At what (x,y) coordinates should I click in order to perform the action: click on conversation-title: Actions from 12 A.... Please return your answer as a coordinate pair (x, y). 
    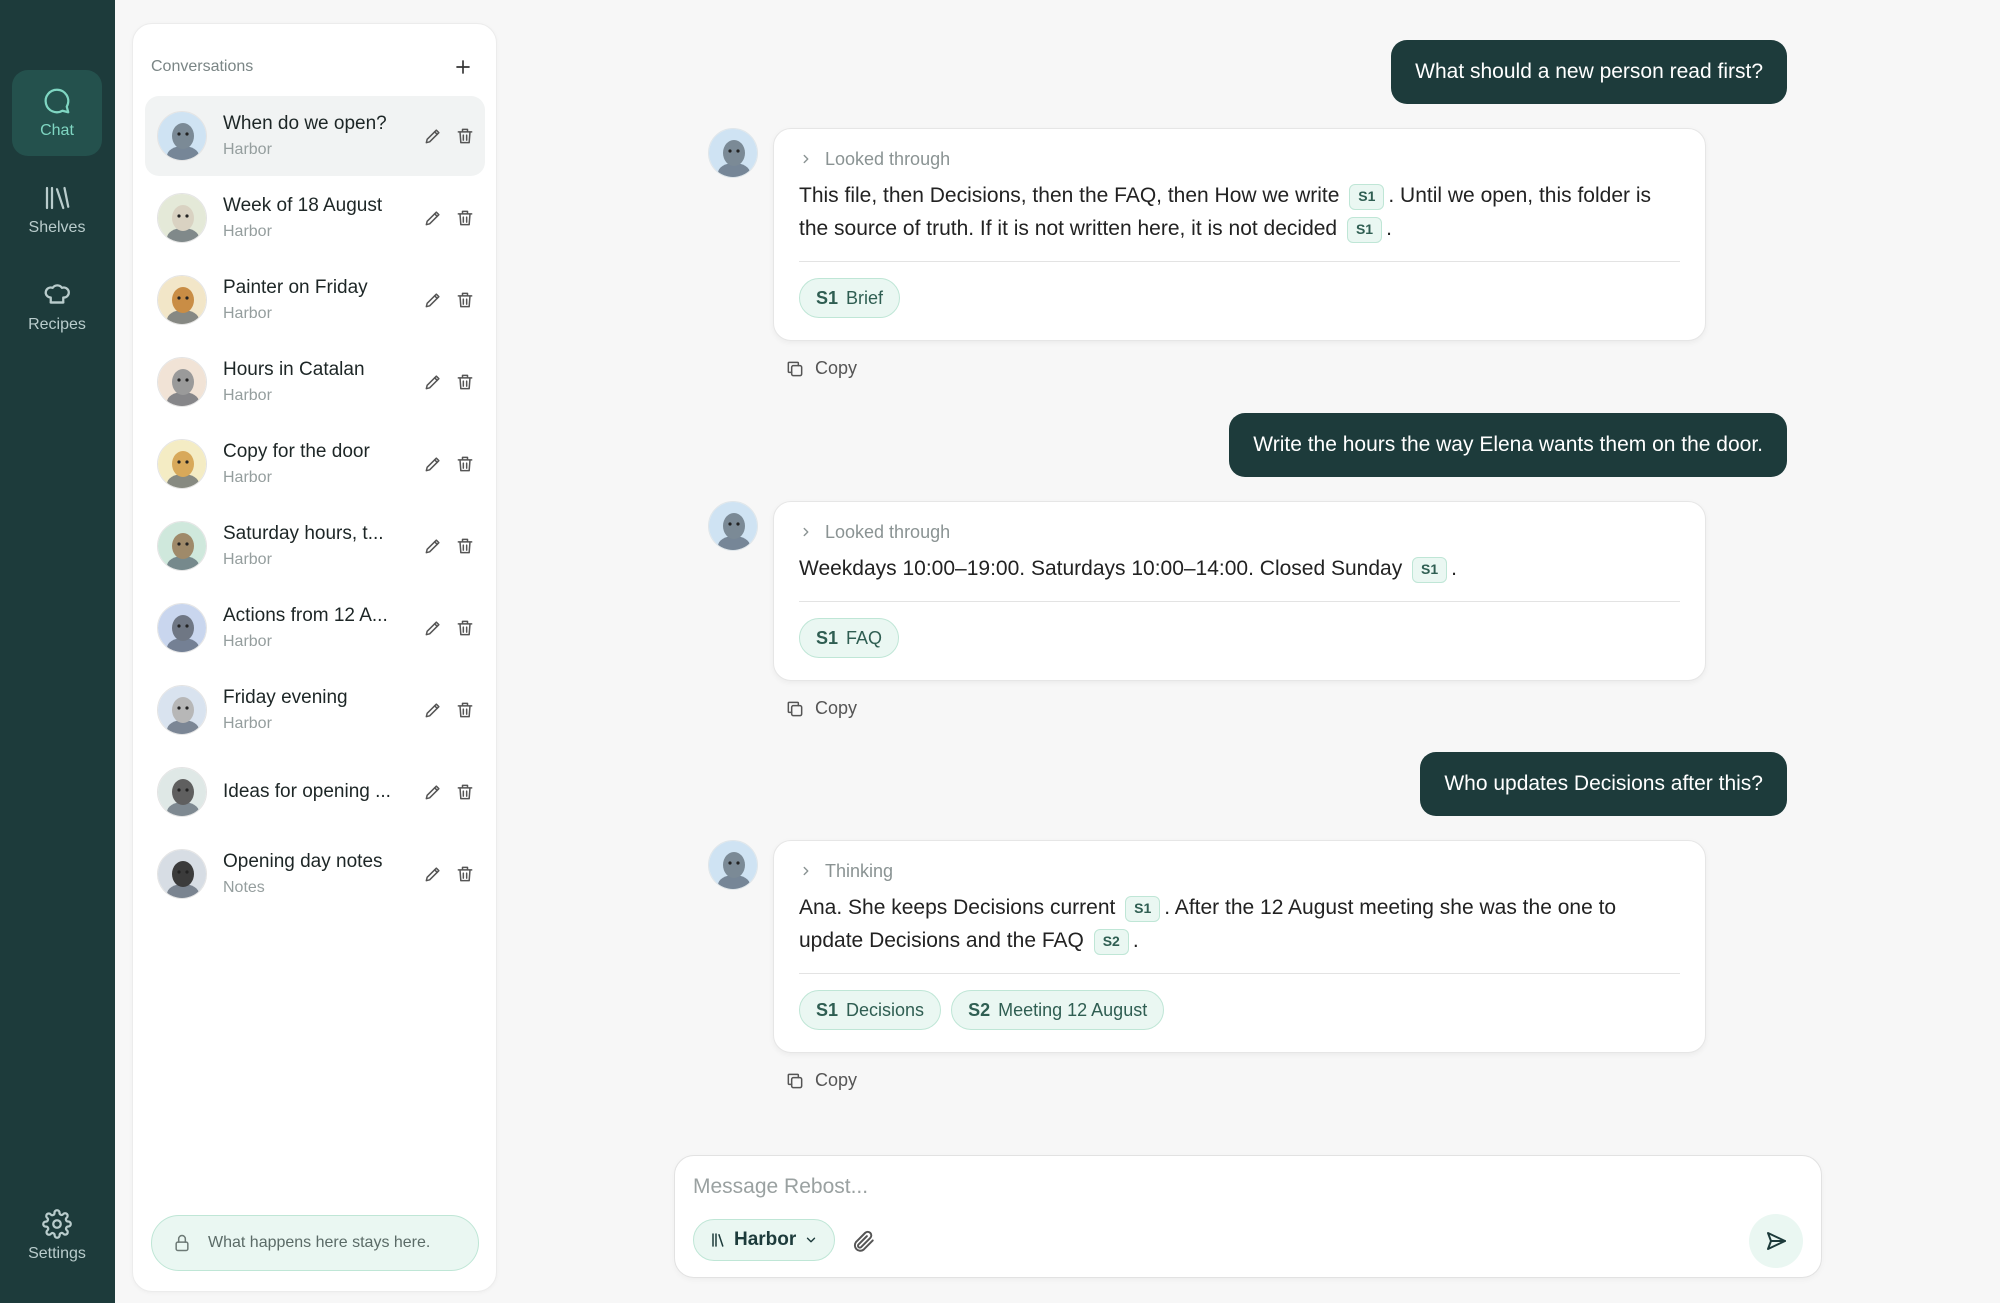
    Looking at the image, I should click on (305, 615).